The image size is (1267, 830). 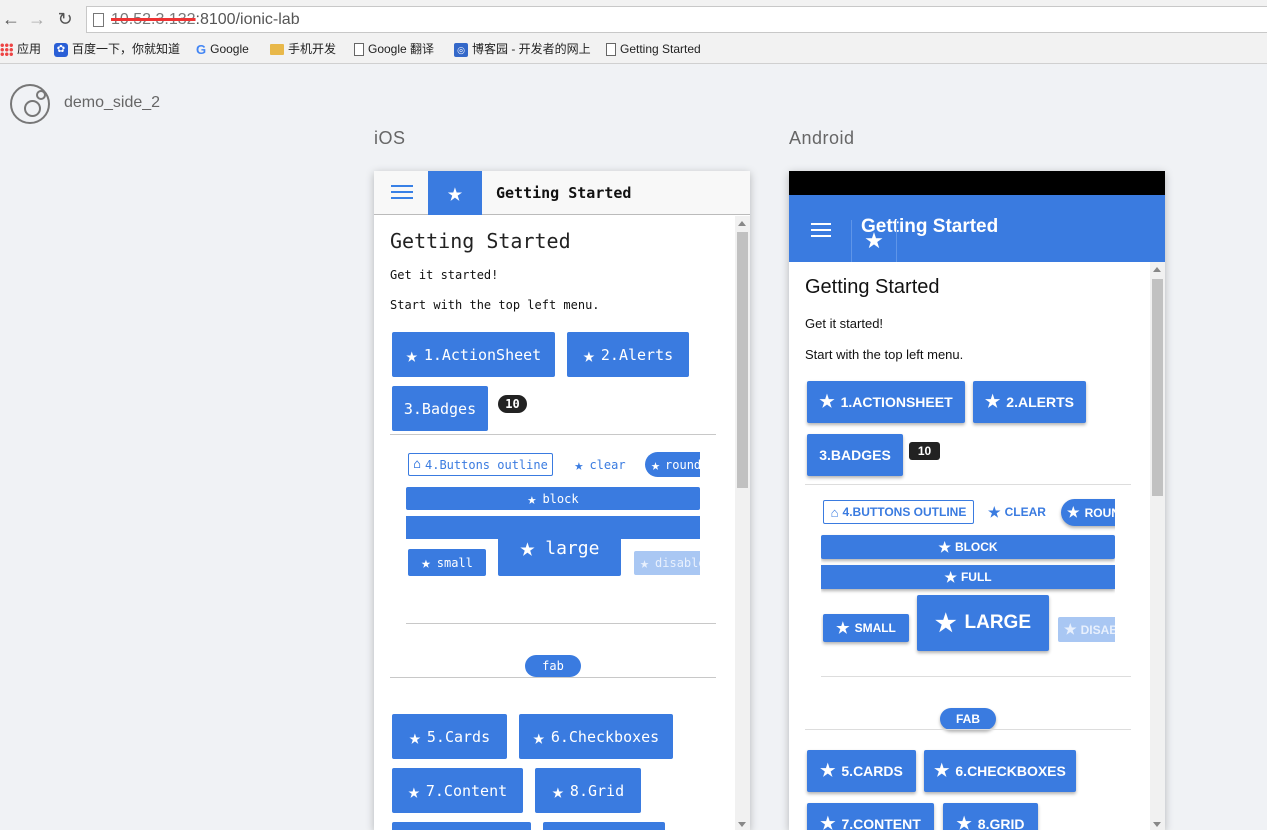 I want to click on cards-button: ★ 5.Cards, so click(x=449, y=736).